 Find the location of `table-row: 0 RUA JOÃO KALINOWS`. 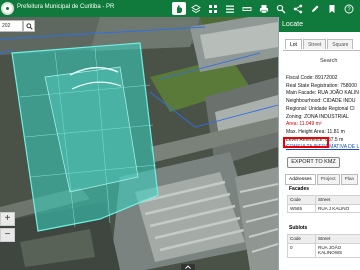

table-row: 0 RUA JOÃO KALINOWS is located at coordinates (323, 250).